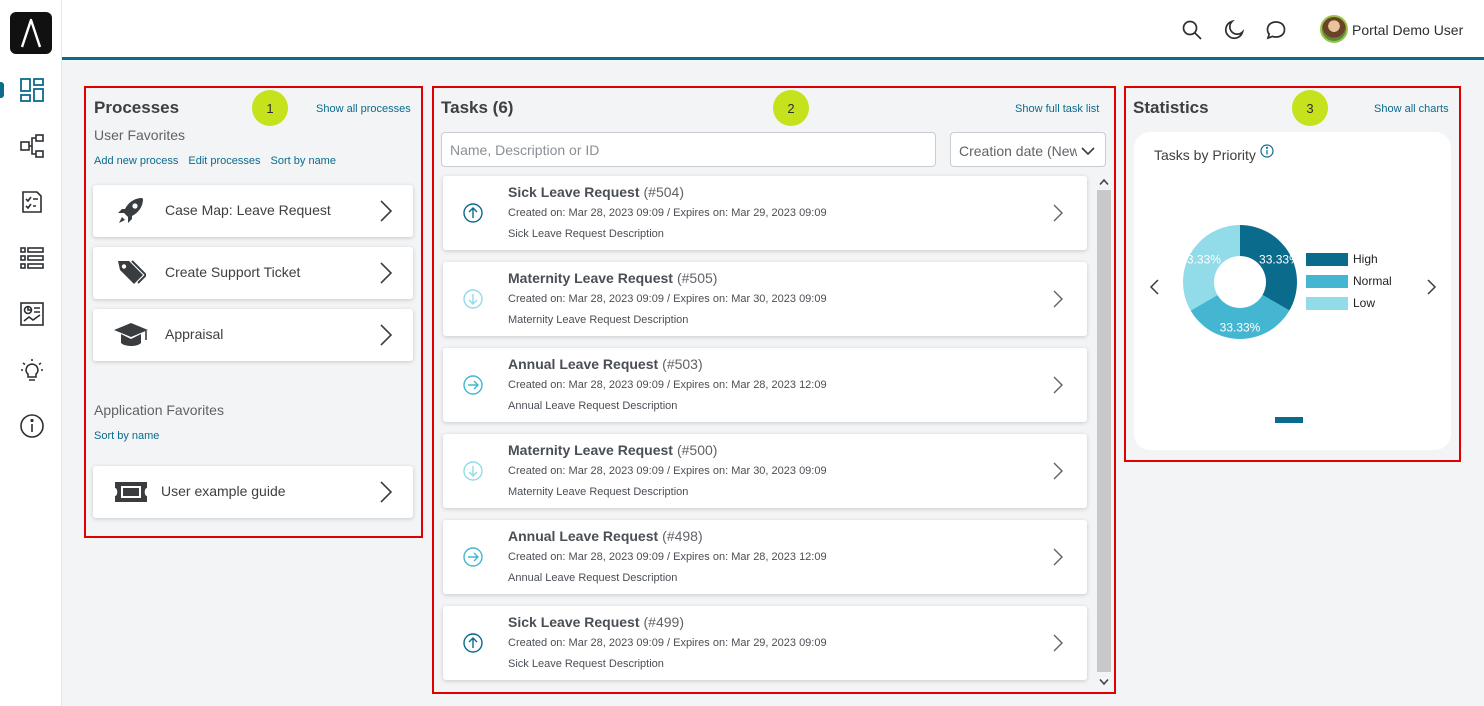 This screenshot has height=706, width=1484. I want to click on legend-item: Low, so click(1340, 303).